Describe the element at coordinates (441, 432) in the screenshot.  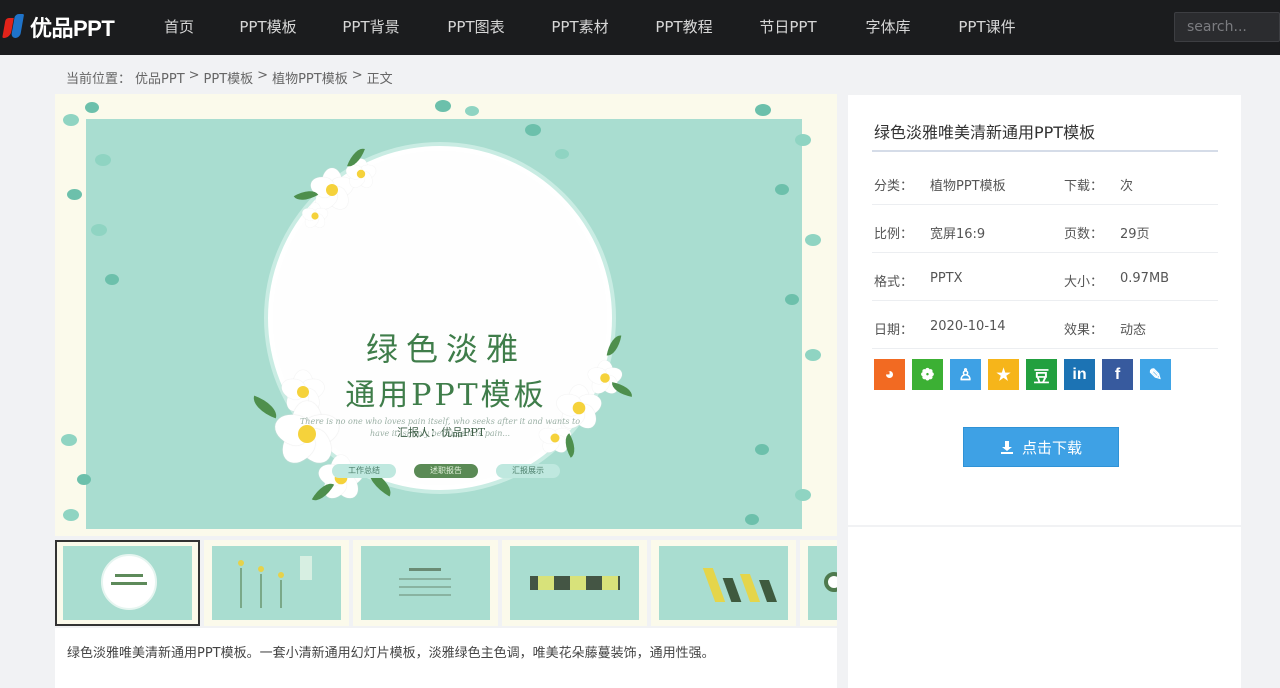
I see `slide-author: 汇报人：优品PPT` at that location.